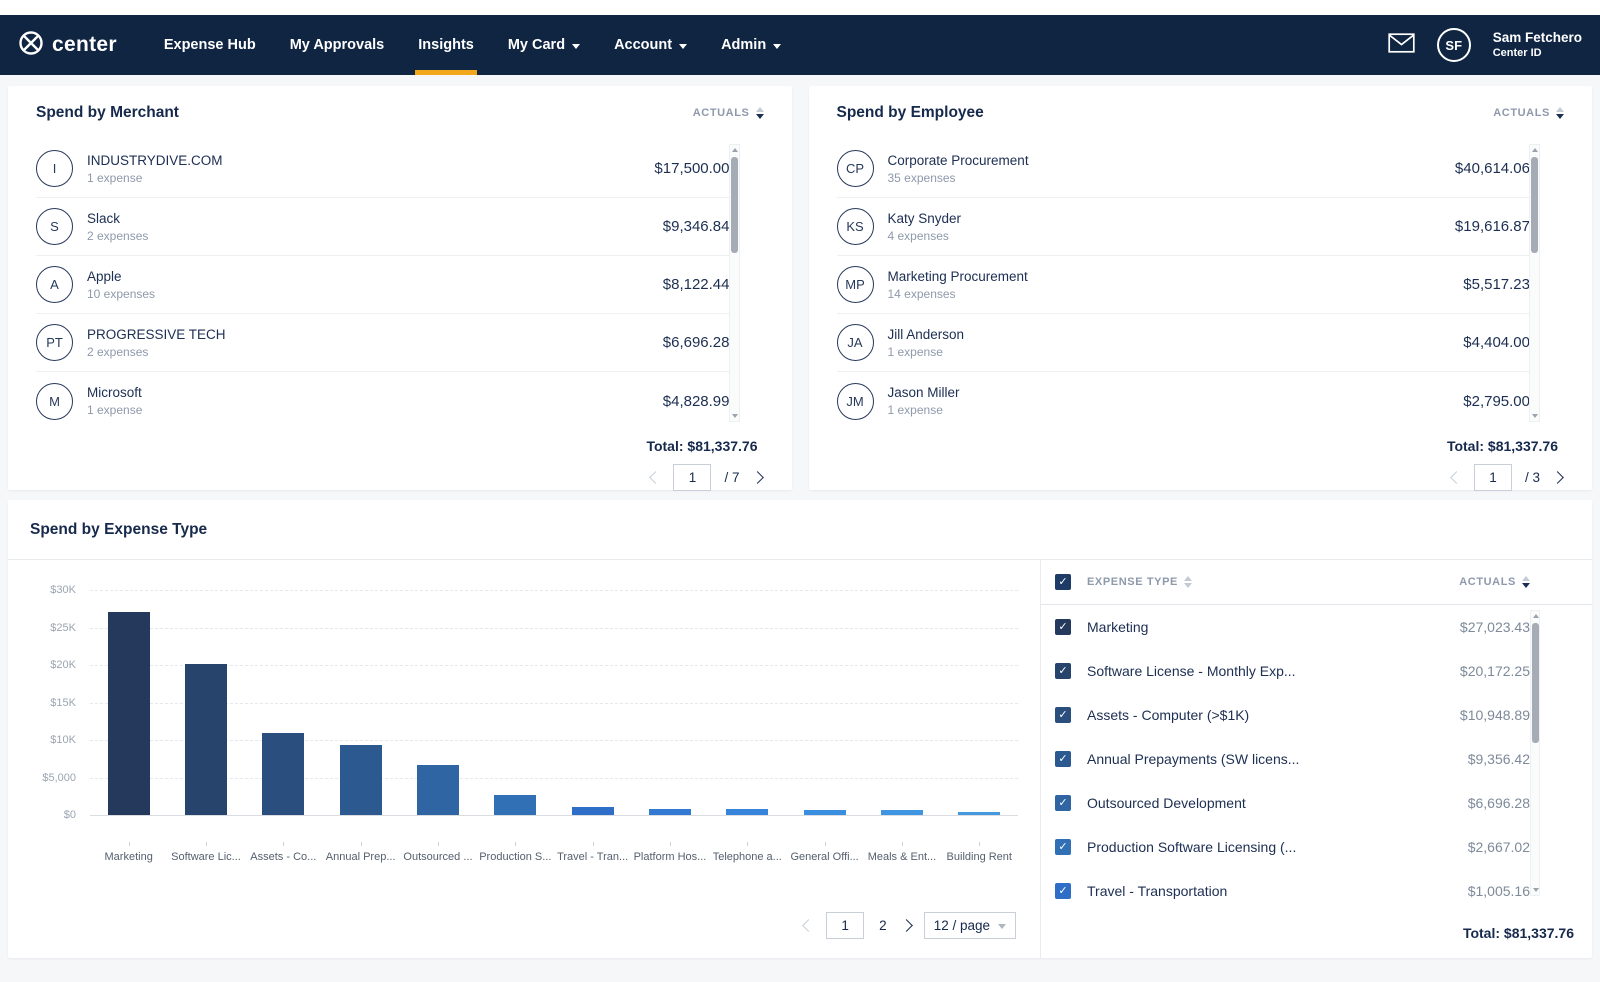 The width and height of the screenshot is (1600, 982). Describe the element at coordinates (751, 45) in the screenshot. I see `nav-item-admin: Admin` at that location.